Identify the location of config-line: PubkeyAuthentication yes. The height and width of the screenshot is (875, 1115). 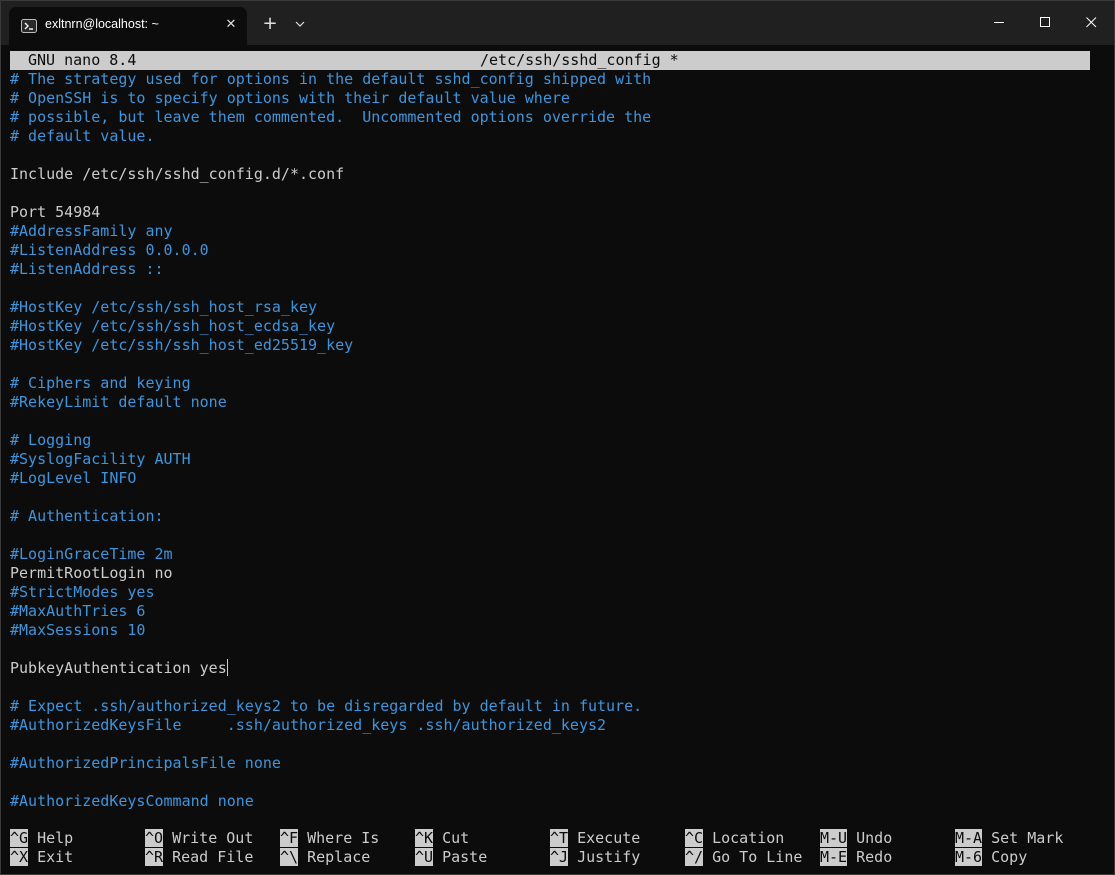
(119, 668).